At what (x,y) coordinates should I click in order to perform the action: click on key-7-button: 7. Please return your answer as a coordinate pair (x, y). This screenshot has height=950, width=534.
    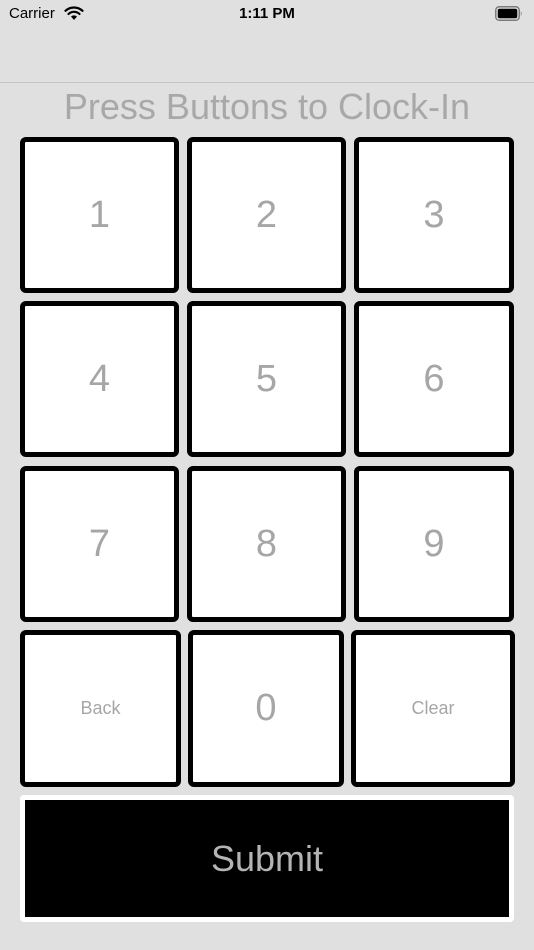
    Looking at the image, I should click on (99, 544).